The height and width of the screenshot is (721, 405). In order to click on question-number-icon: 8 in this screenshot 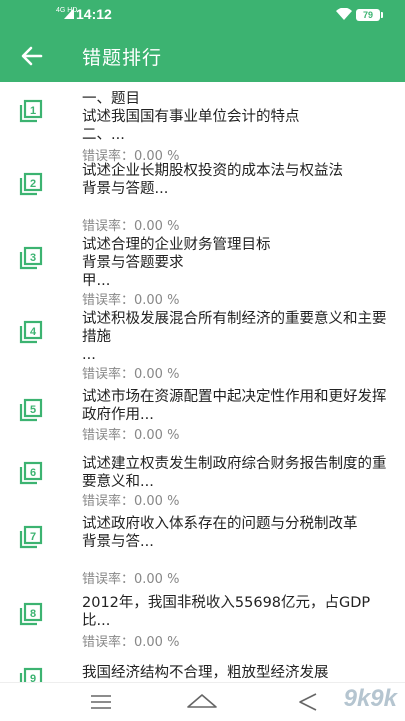, I will do `click(31, 614)`.